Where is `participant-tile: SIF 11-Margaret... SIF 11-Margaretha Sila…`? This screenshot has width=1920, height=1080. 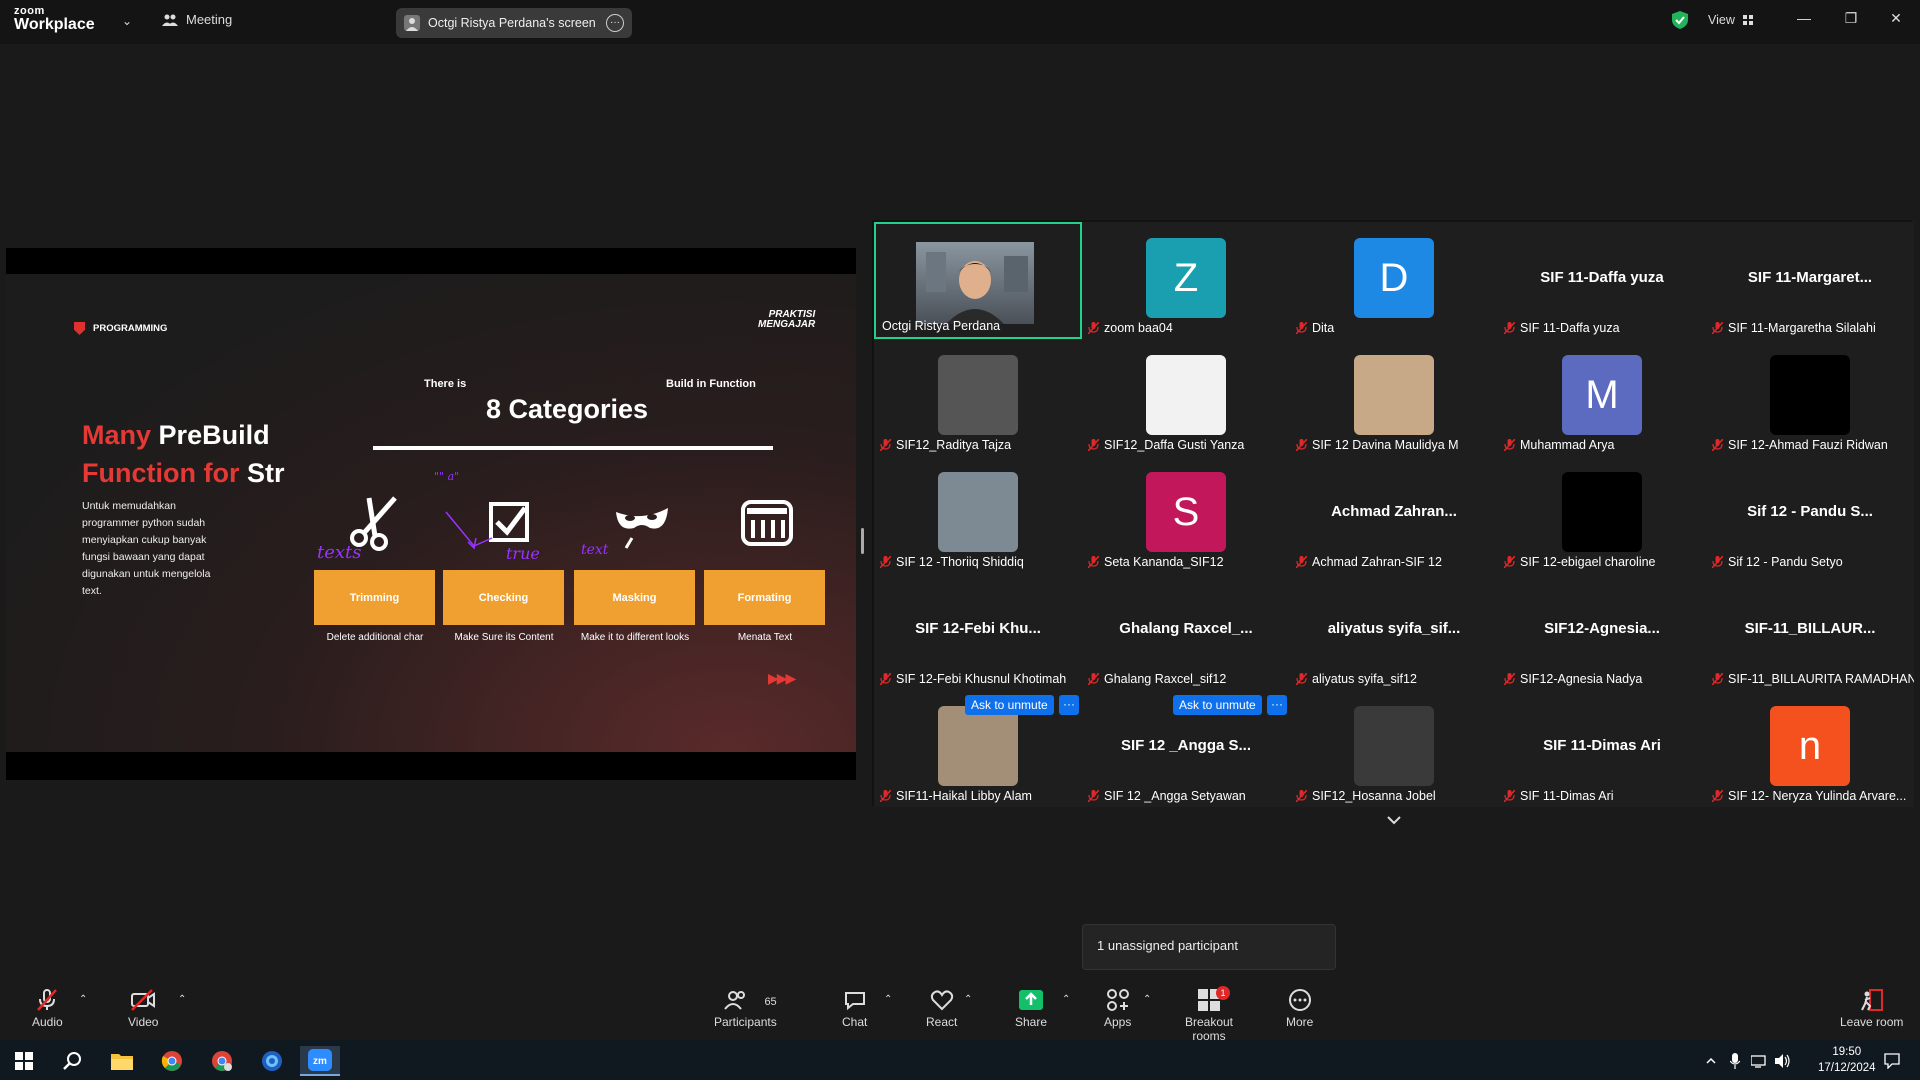
participant-tile: SIF 11-Margaret... SIF 11-Margaretha Sila… is located at coordinates (1810, 280).